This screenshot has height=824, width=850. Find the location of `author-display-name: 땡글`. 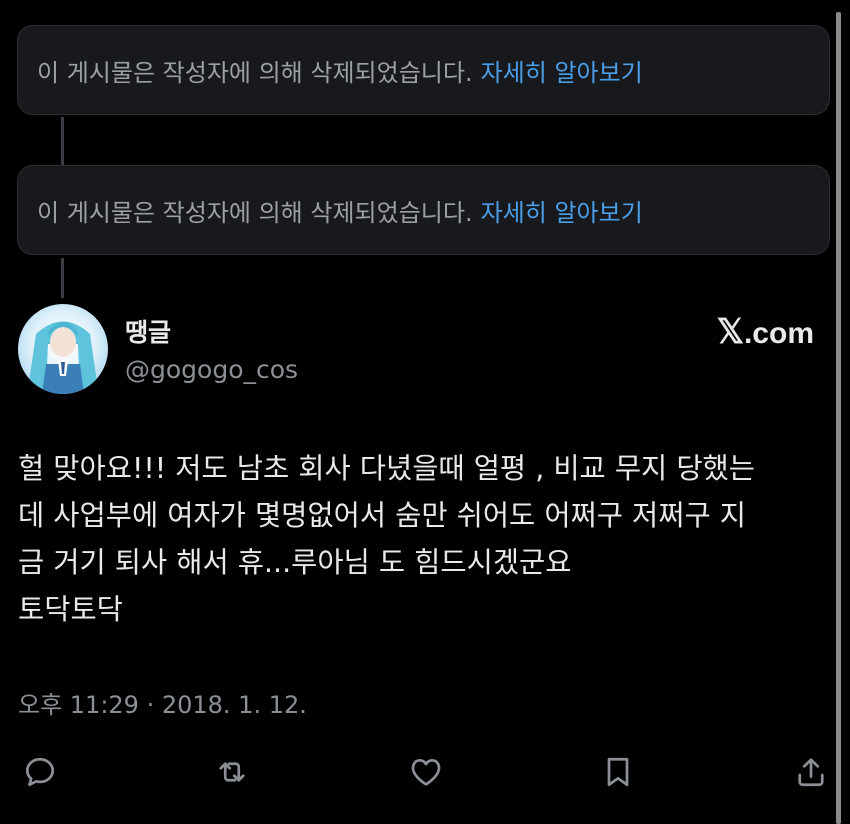

author-display-name: 땡글 is located at coordinates (148, 331).